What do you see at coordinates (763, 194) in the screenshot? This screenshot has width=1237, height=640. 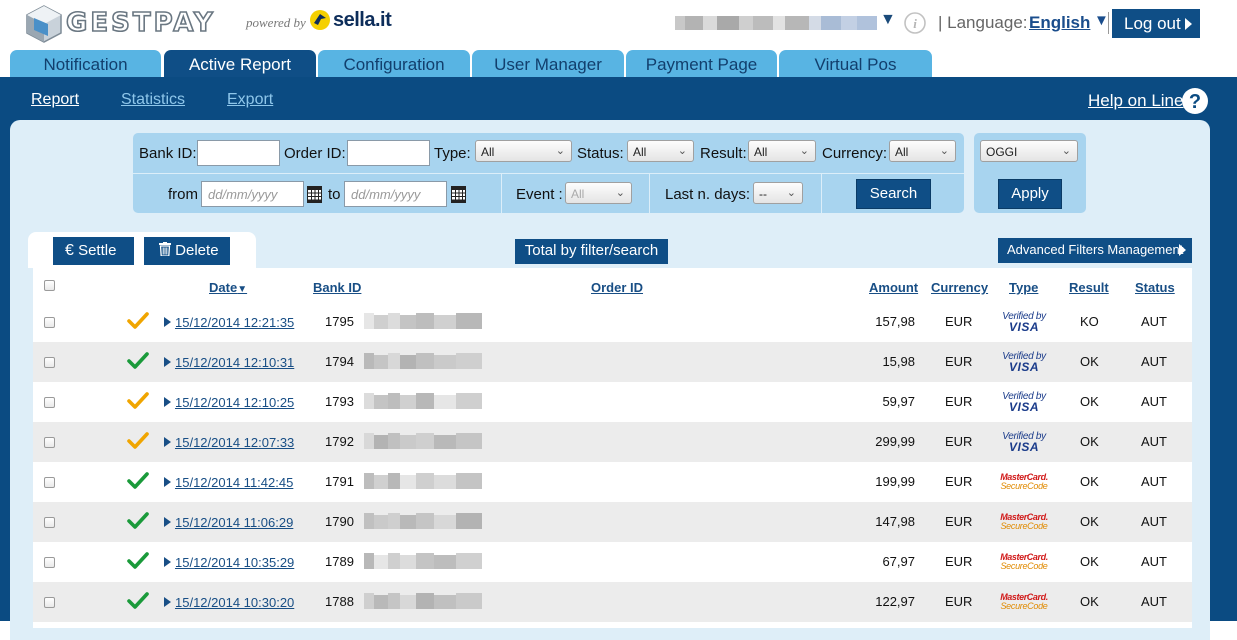 I see `last-days-select-value: --` at bounding box center [763, 194].